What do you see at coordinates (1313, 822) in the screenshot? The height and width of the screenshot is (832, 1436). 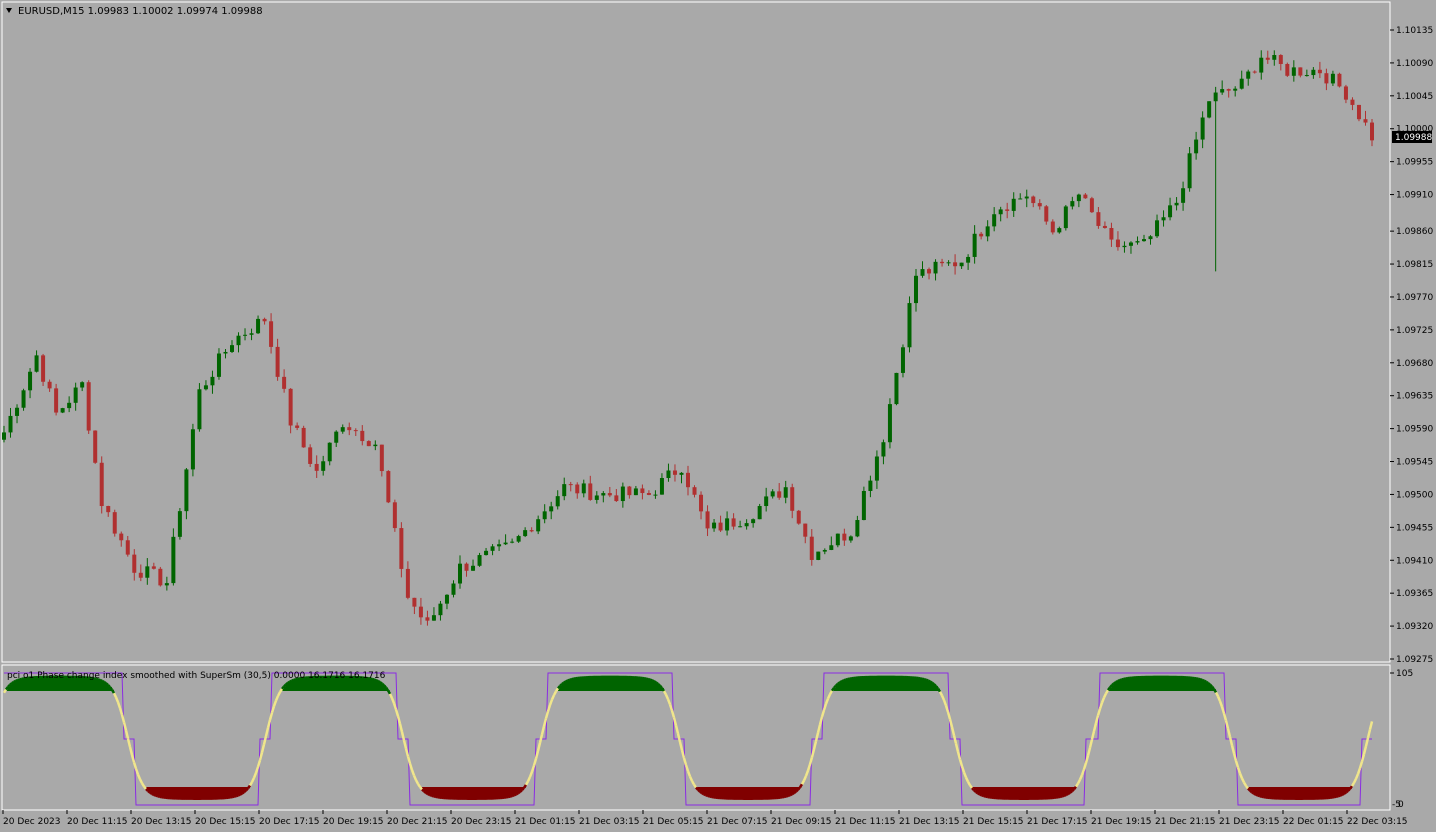 I see `time-label: 22 Dec 01:15` at bounding box center [1313, 822].